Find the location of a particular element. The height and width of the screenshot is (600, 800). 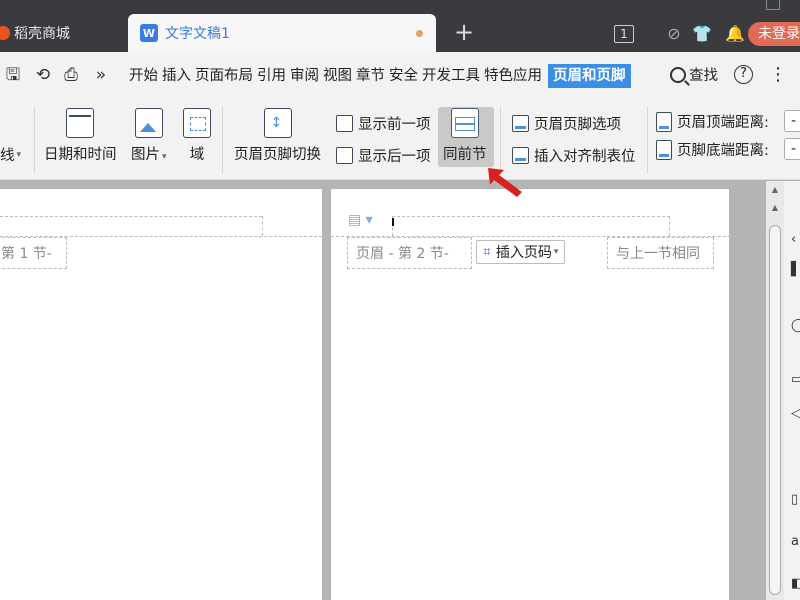

same-as-previous-label: 同前节 is located at coordinates (465, 155).